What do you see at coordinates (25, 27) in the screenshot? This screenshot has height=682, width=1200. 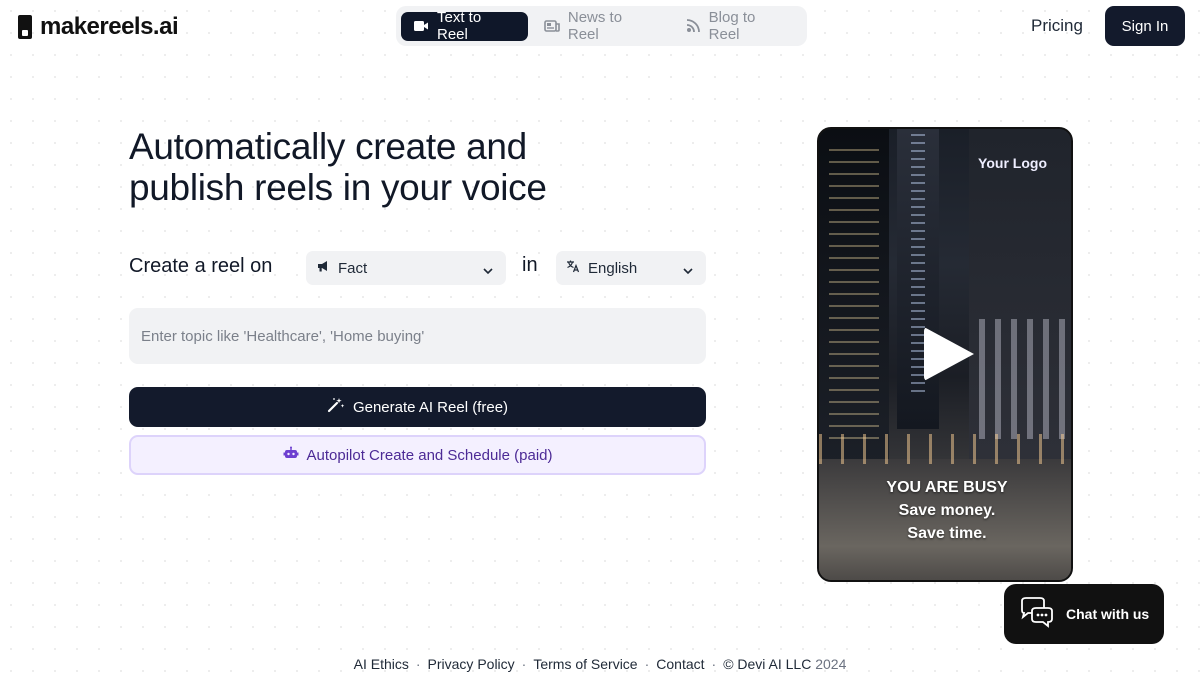 I see `logo-mark-icon` at bounding box center [25, 27].